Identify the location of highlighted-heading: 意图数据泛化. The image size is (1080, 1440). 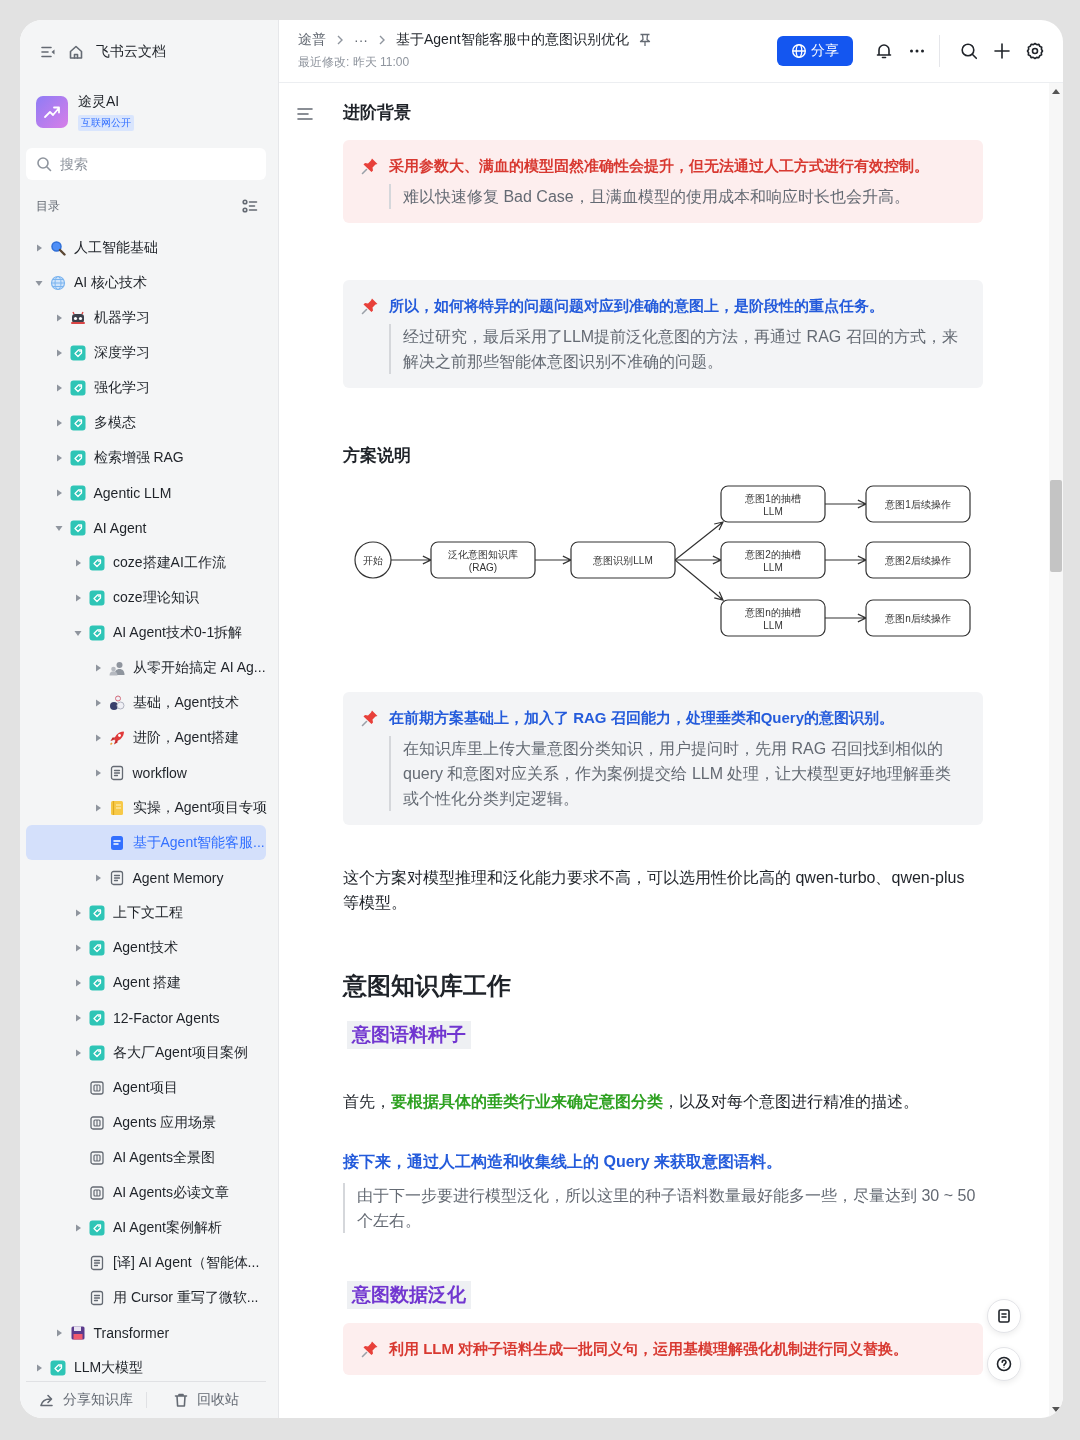
(409, 1295).